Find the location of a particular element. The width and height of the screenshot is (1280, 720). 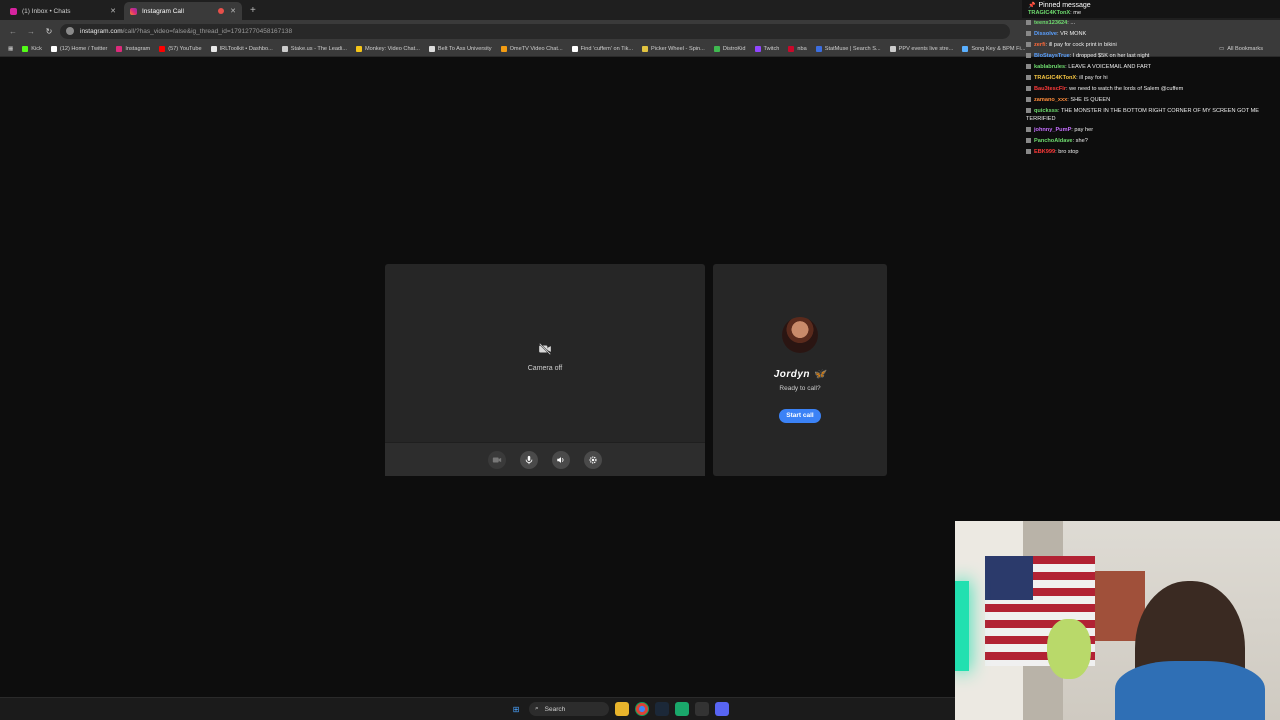

chat-text: : VR MONK is located at coordinates (1072, 34).